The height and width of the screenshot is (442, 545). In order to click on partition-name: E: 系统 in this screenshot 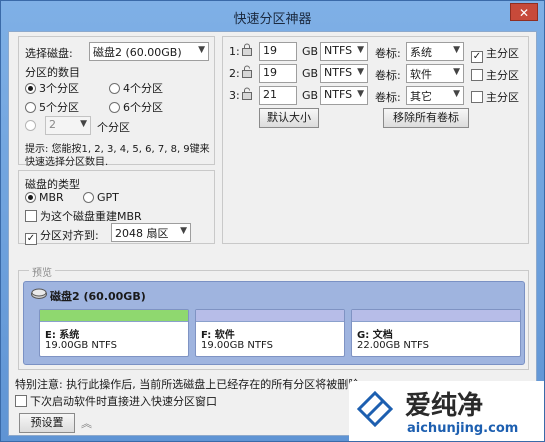, I will do `click(62, 335)`.